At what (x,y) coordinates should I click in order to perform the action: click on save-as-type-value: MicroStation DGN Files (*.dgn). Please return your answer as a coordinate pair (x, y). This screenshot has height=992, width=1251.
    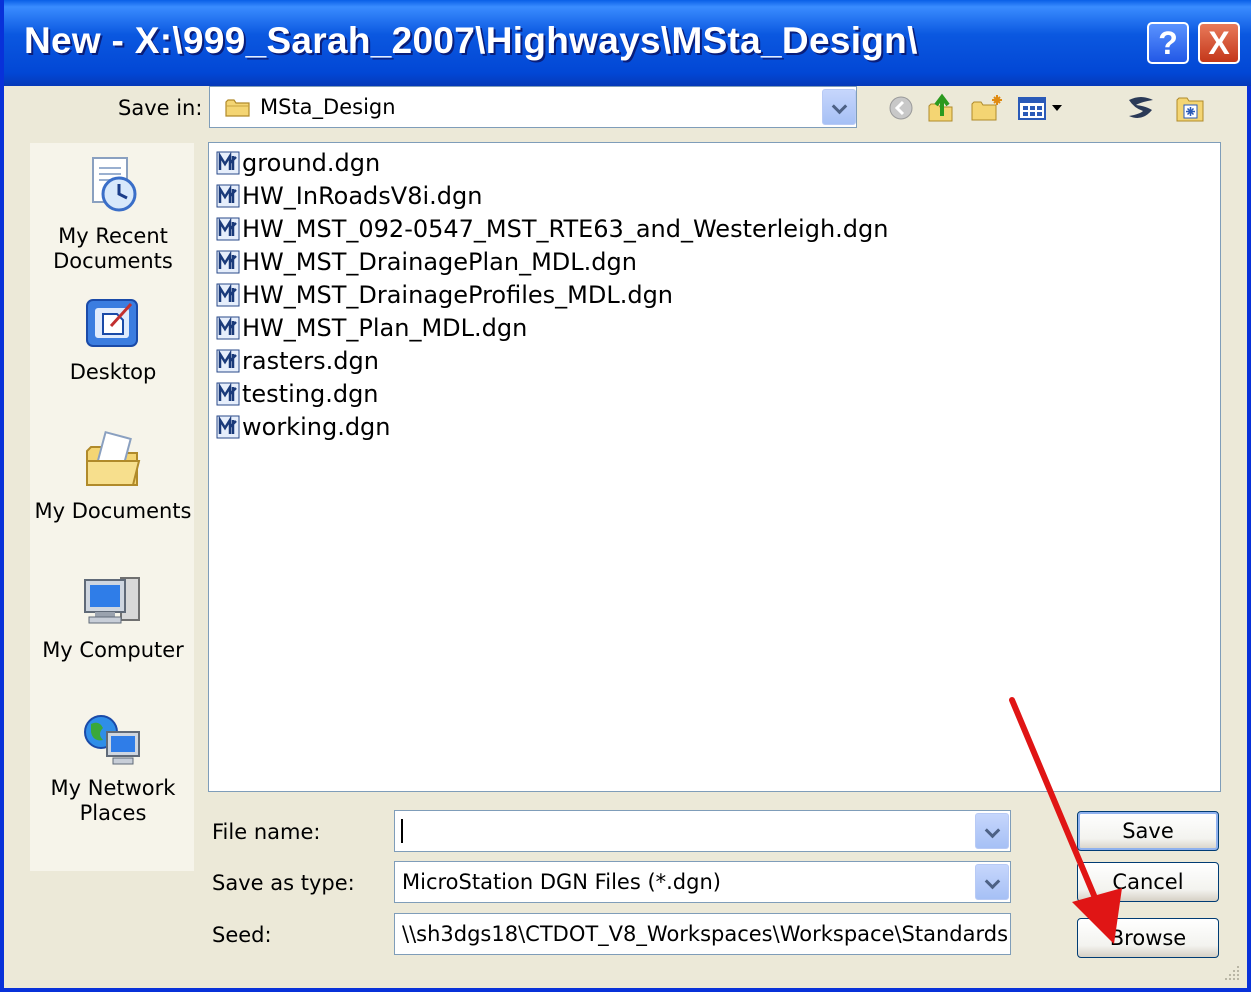
    Looking at the image, I should click on (561, 882).